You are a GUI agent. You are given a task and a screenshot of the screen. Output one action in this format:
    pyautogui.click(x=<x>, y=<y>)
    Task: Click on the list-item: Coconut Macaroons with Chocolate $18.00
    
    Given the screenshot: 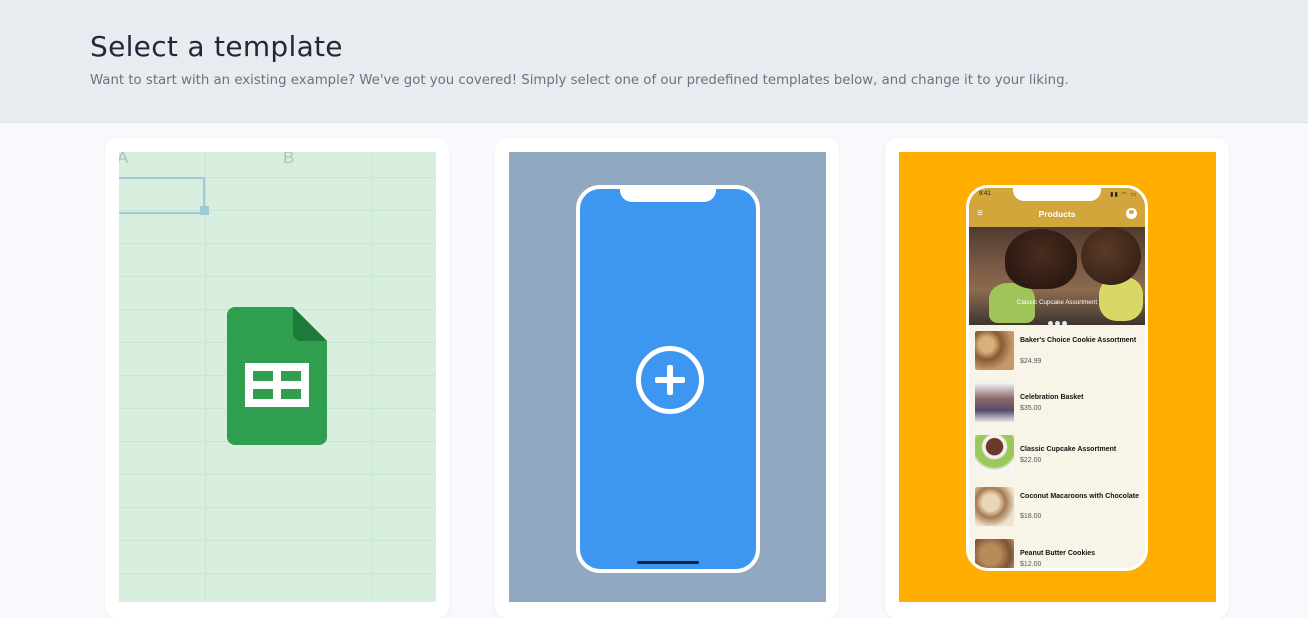 What is the action you would take?
    pyautogui.click(x=1057, y=507)
    